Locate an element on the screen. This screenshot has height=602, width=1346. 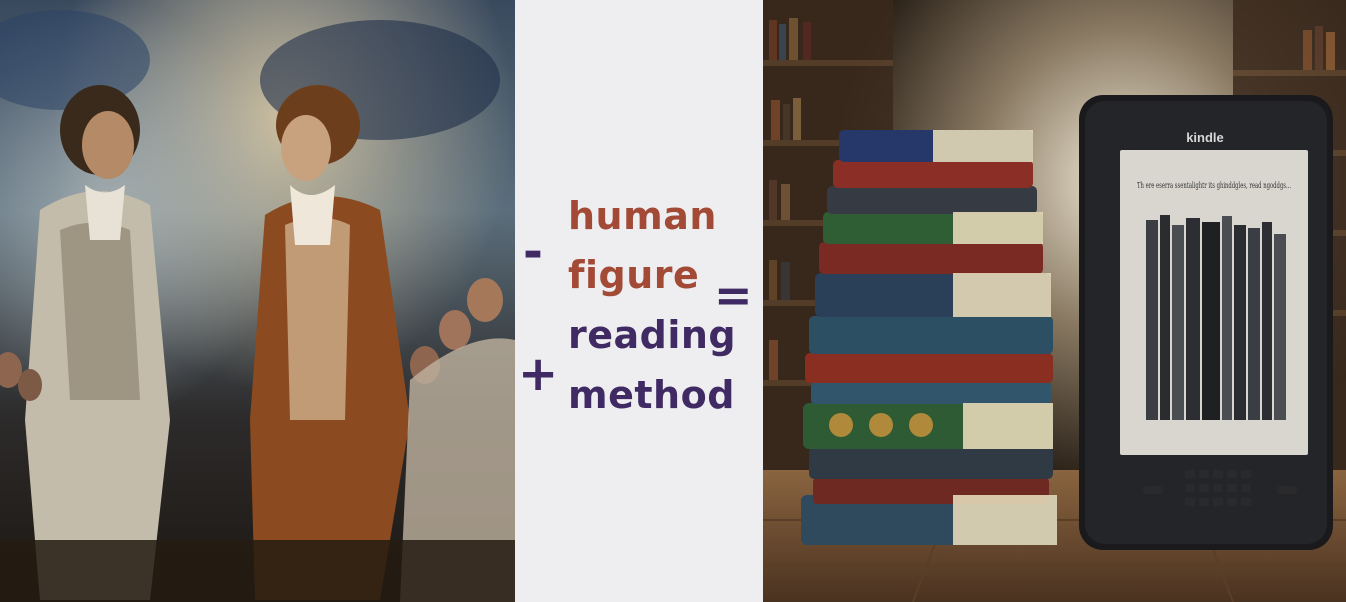
added-term-reading: reading is located at coordinates (652, 335).